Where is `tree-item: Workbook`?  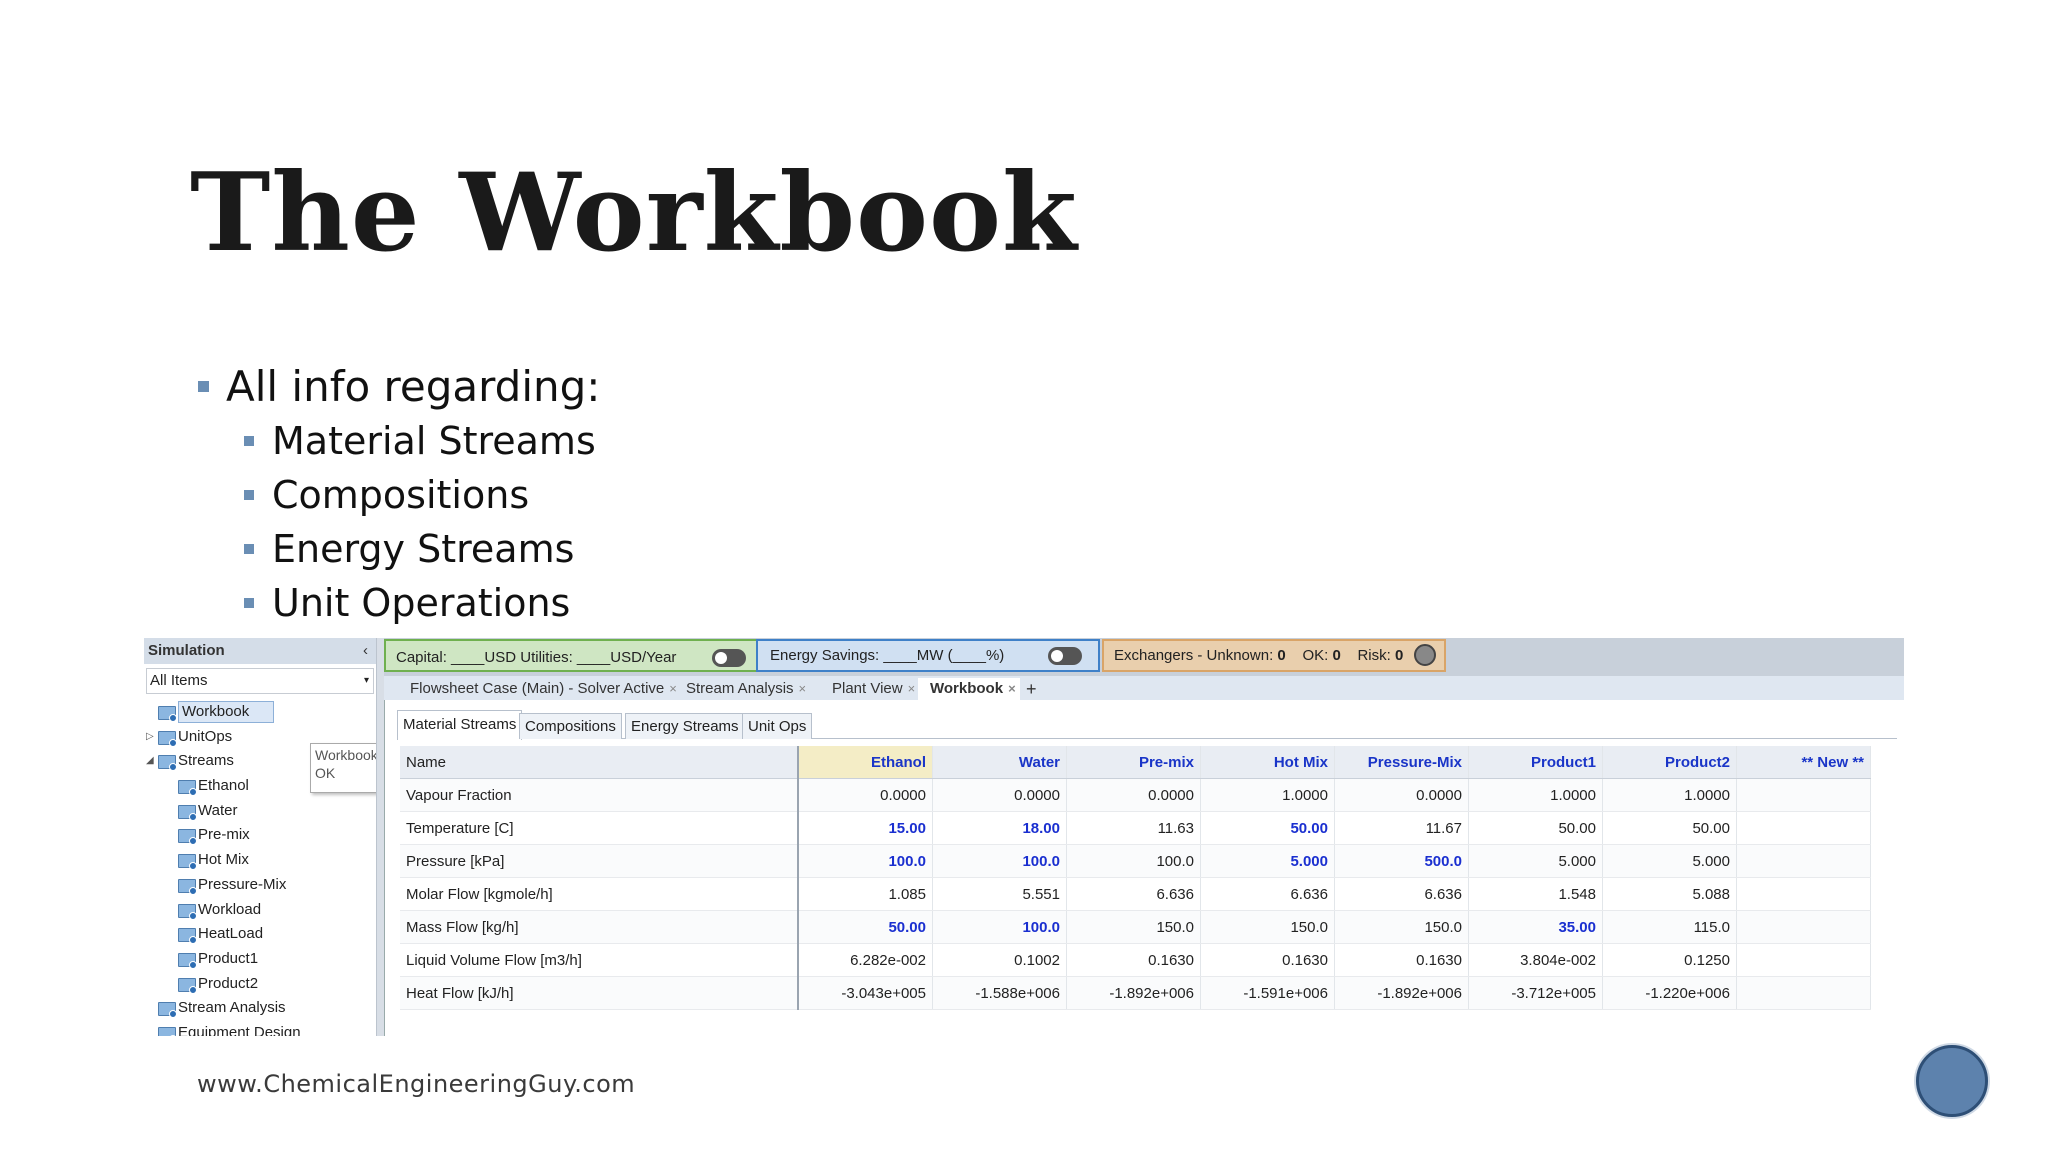 tree-item: Workbook is located at coordinates (260, 712).